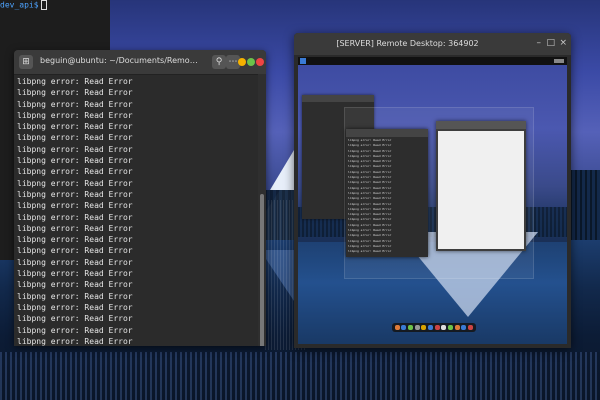 The width and height of the screenshot is (600, 400). What do you see at coordinates (481, 190) in the screenshot?
I see `remote-blank-window-content` at bounding box center [481, 190].